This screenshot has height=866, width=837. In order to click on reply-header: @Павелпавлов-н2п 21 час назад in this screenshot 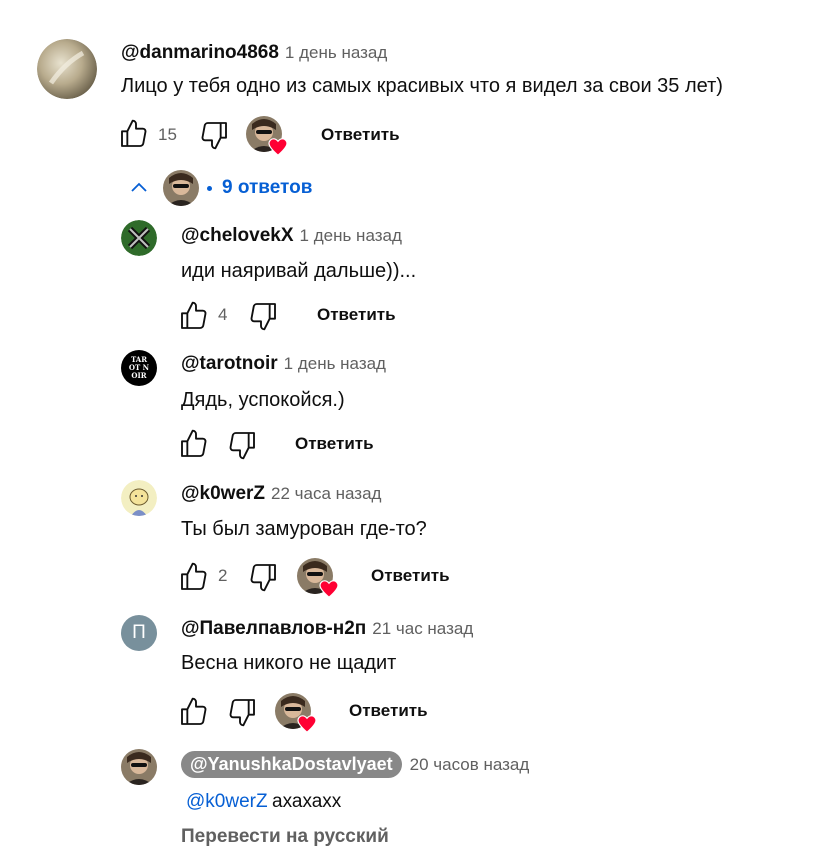, I will do `click(327, 629)`.